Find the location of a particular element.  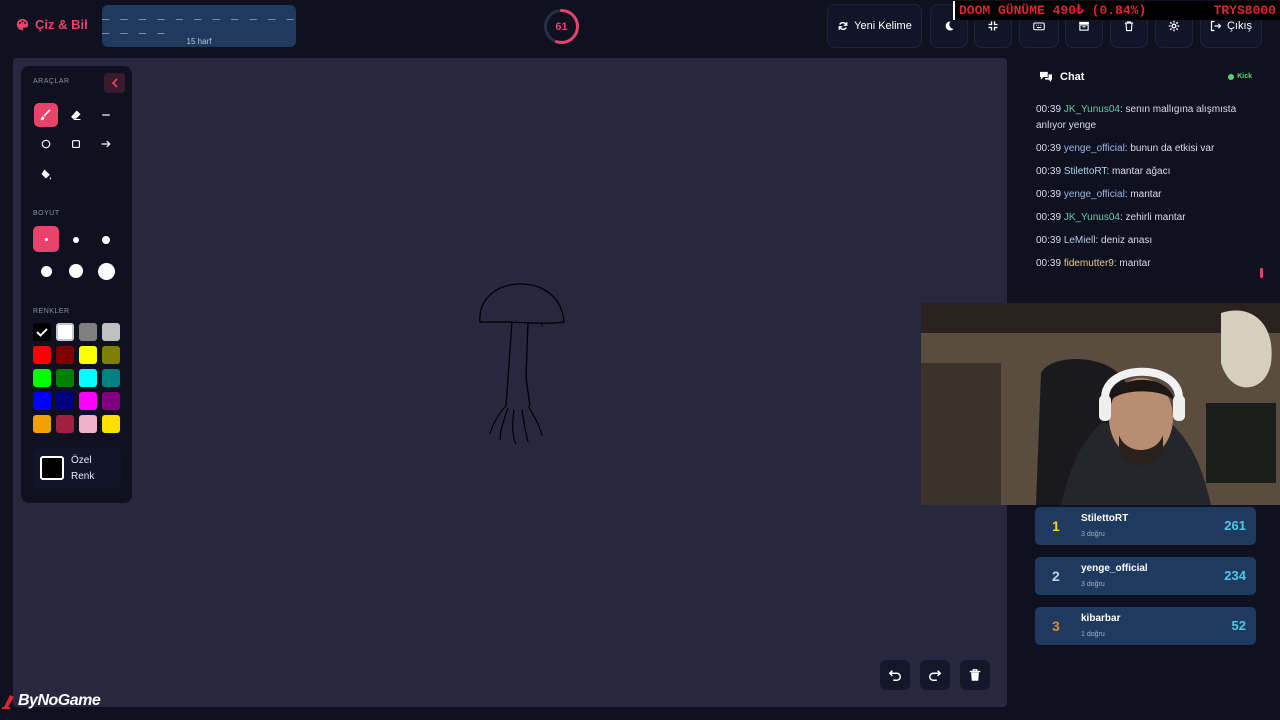

undo-button is located at coordinates (895, 675).